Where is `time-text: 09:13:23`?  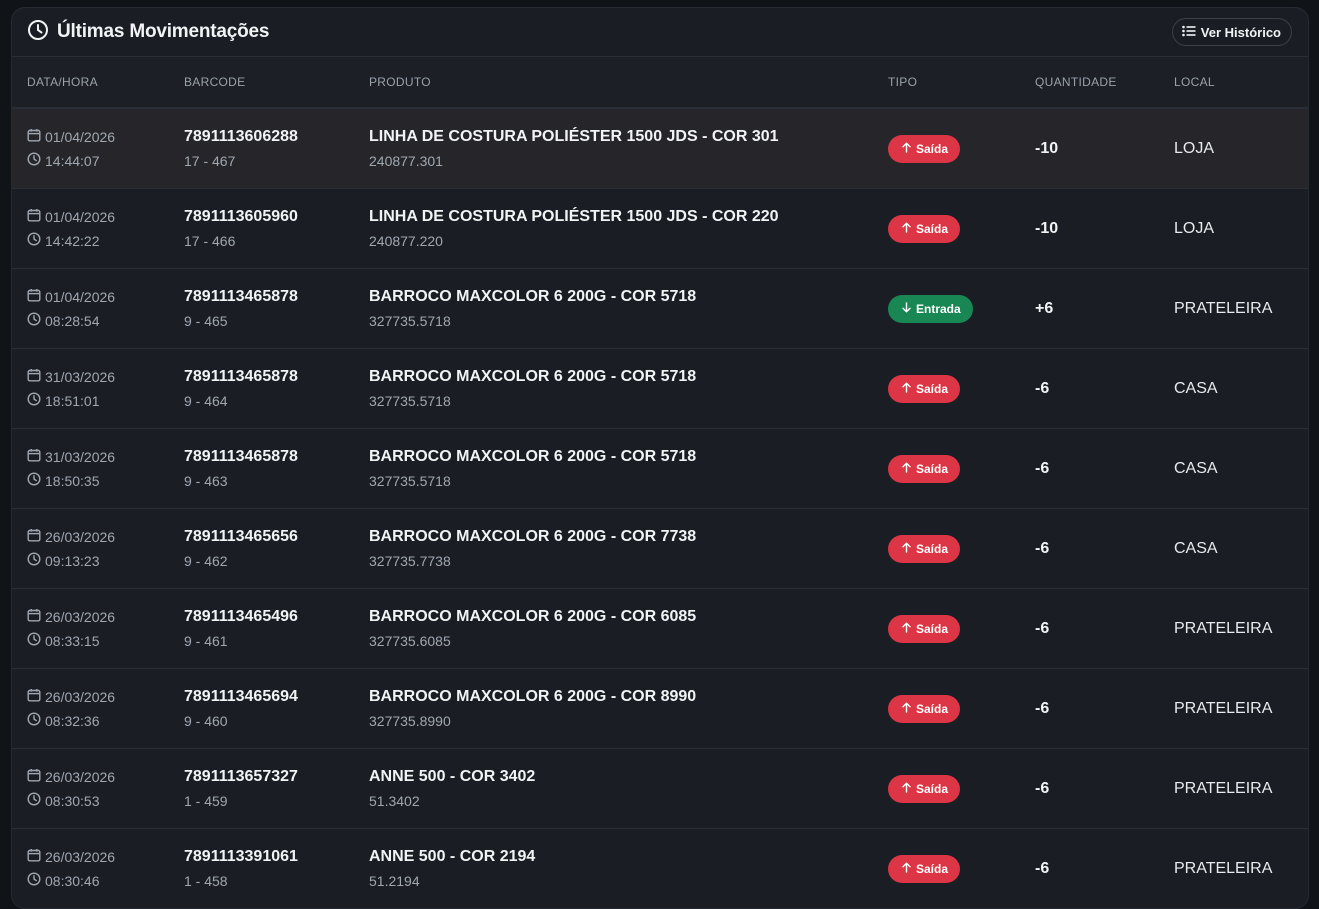
time-text: 09:13:23 is located at coordinates (72, 560).